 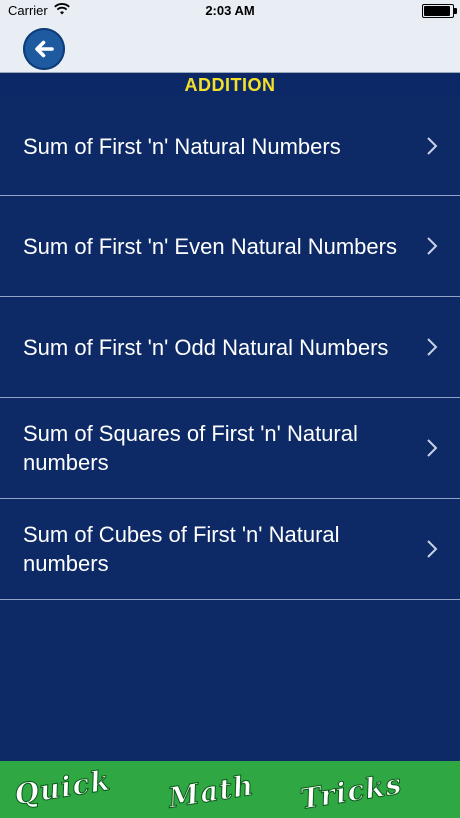 I want to click on list-item: Sum of First 'n' Odd Natural Numbers, so click(x=230, y=347).